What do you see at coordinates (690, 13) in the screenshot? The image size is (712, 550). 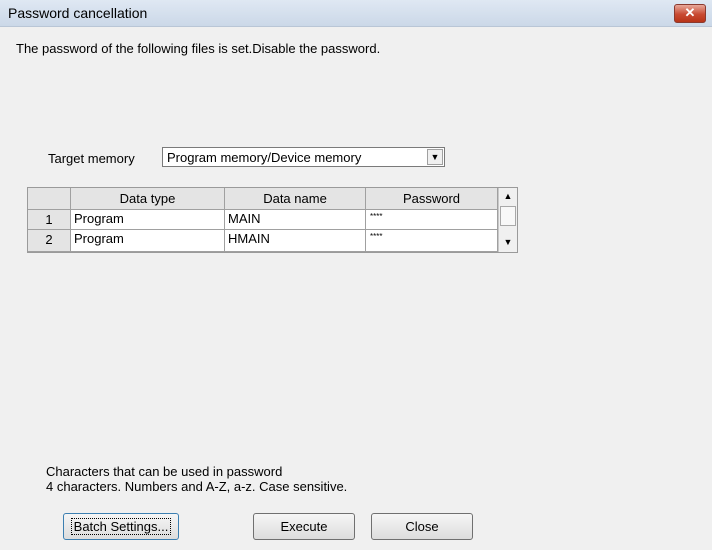 I see `close-icon: ✕` at bounding box center [690, 13].